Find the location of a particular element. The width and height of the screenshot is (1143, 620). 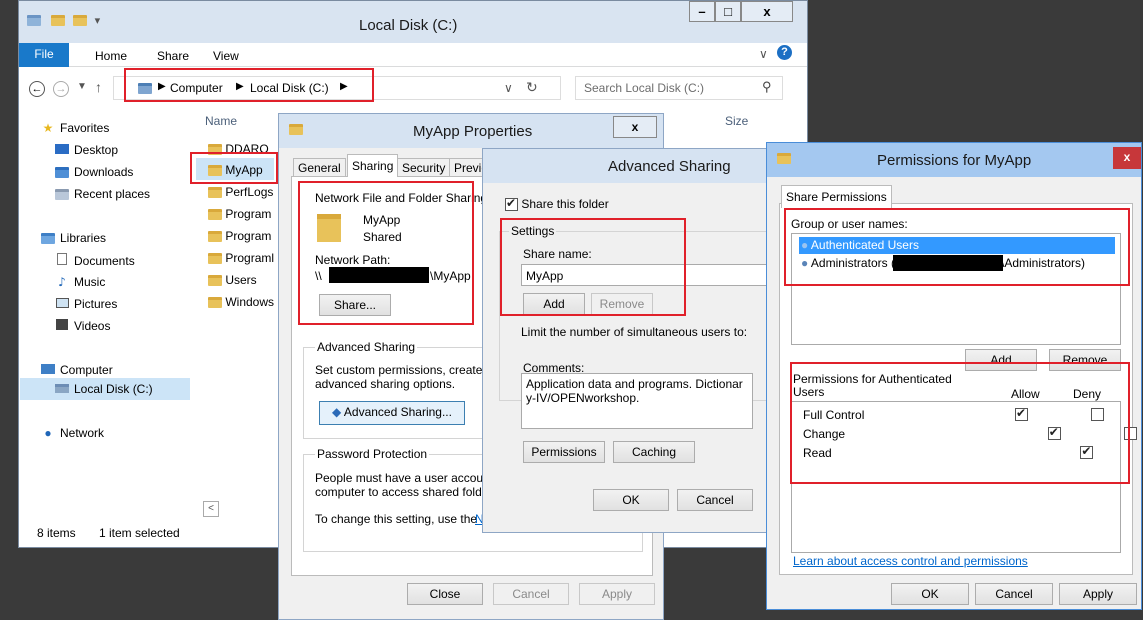

tab-share: Share is located at coordinates (173, 56).